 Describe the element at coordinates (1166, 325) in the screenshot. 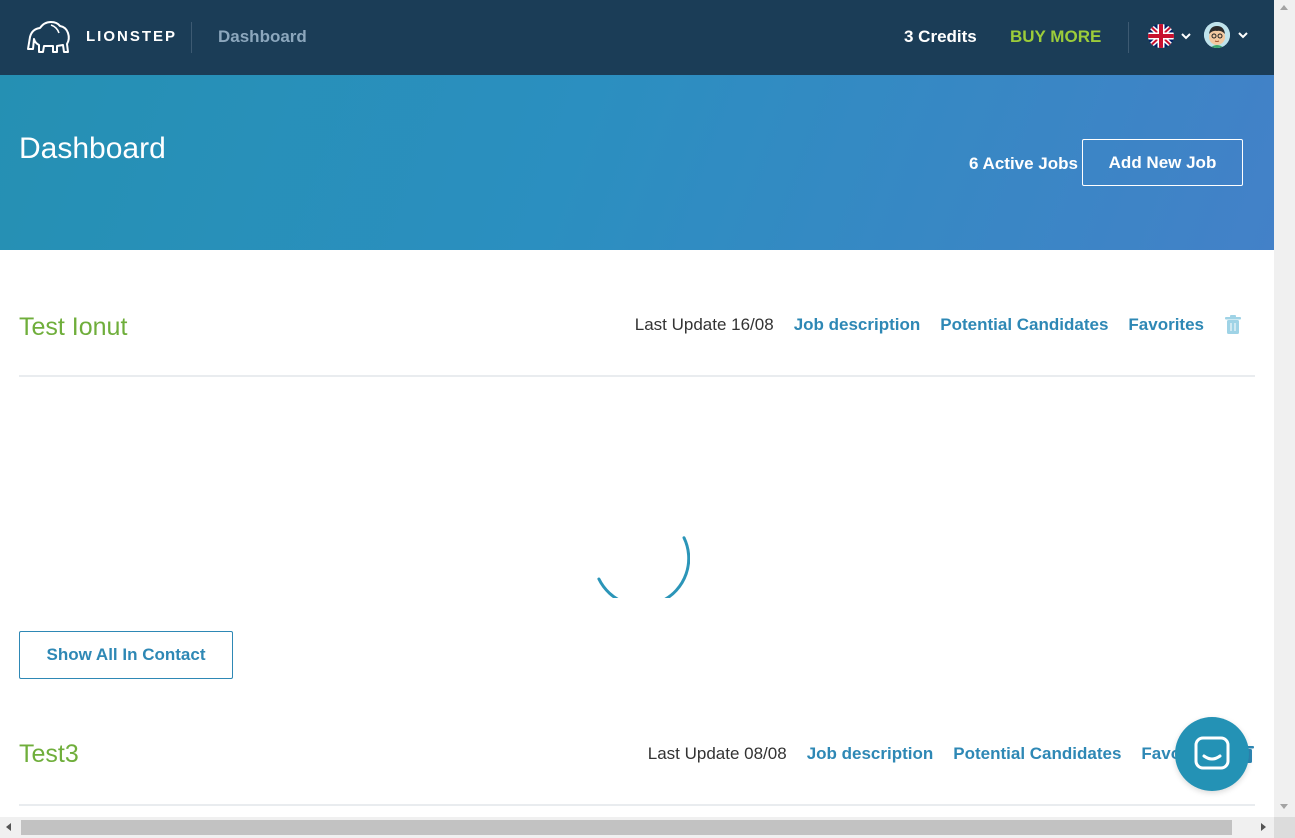

I see `favorites-link: Favorites` at that location.